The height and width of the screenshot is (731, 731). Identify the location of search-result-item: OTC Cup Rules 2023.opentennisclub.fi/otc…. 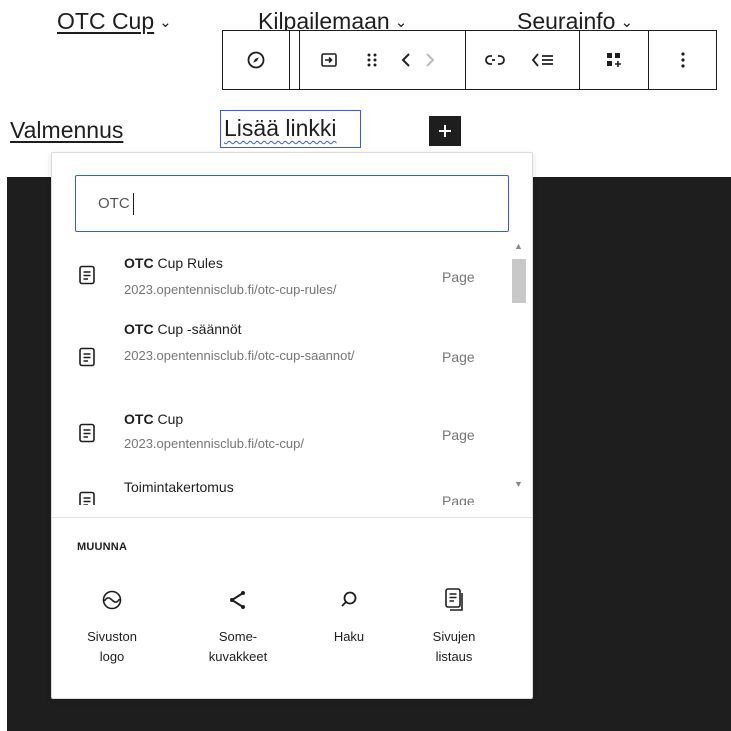
(280, 275).